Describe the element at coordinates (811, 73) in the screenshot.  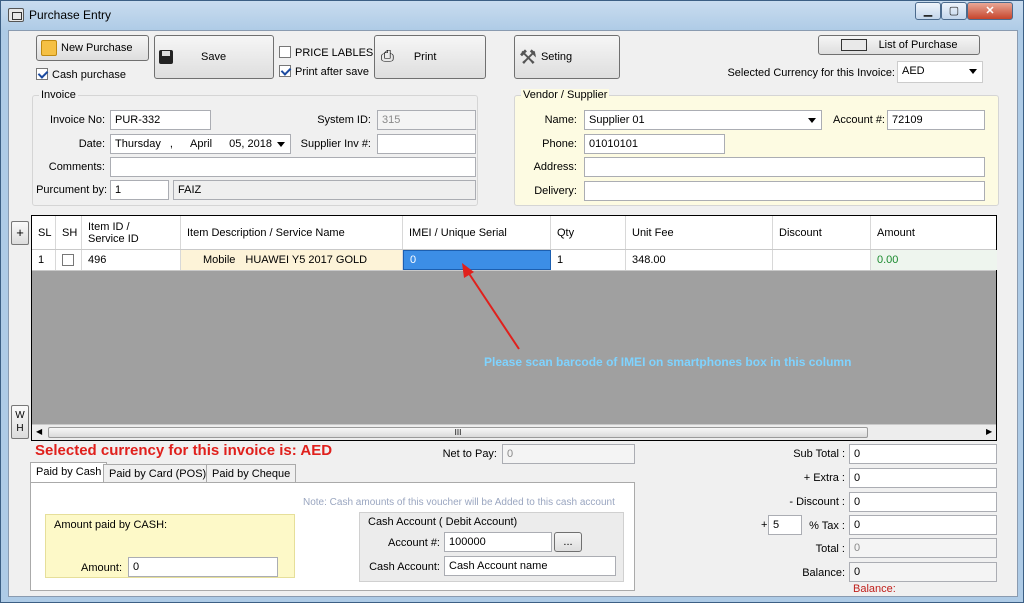
I see `currency-label: Selected Currency for this Invoice:` at that location.